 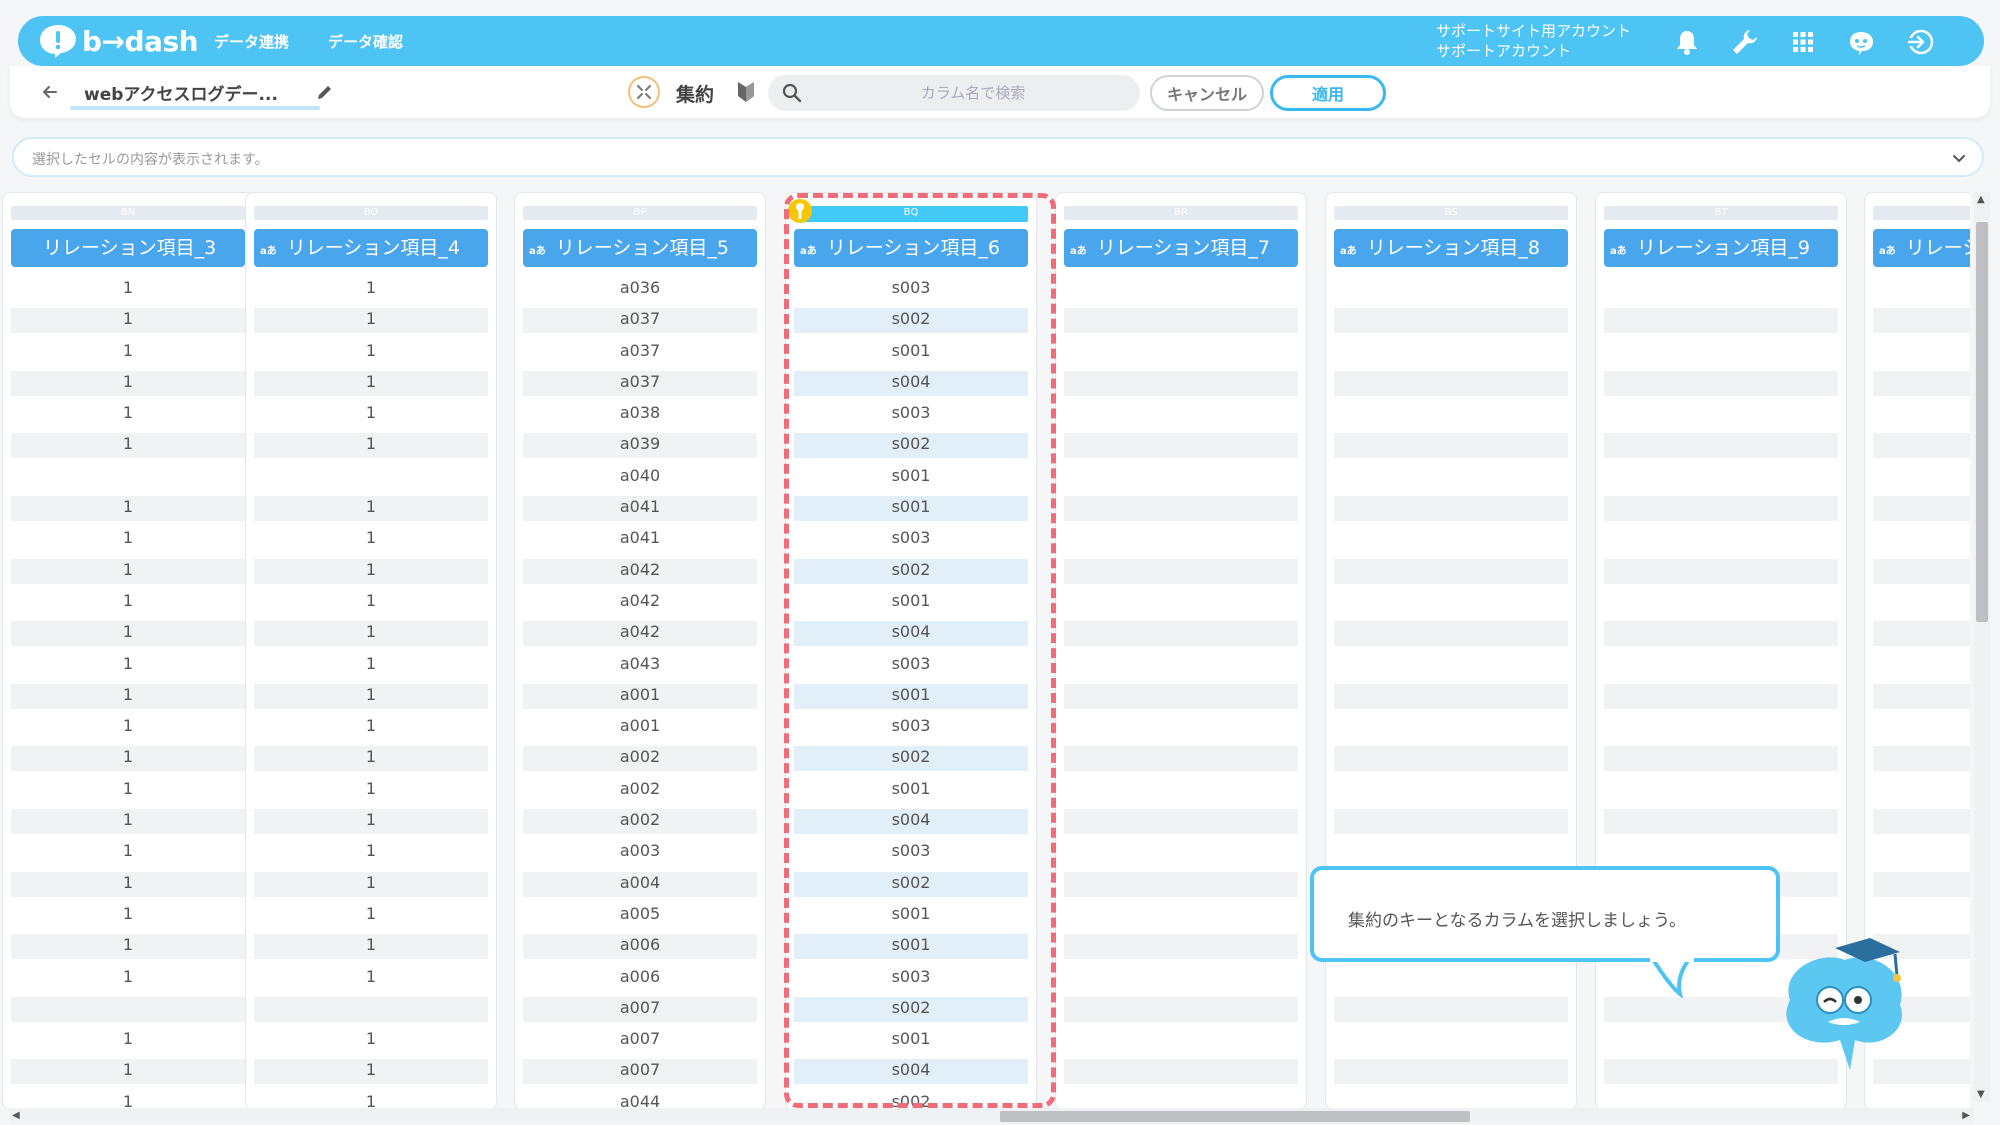 I want to click on cancel-button: キャンセル, so click(x=1207, y=93).